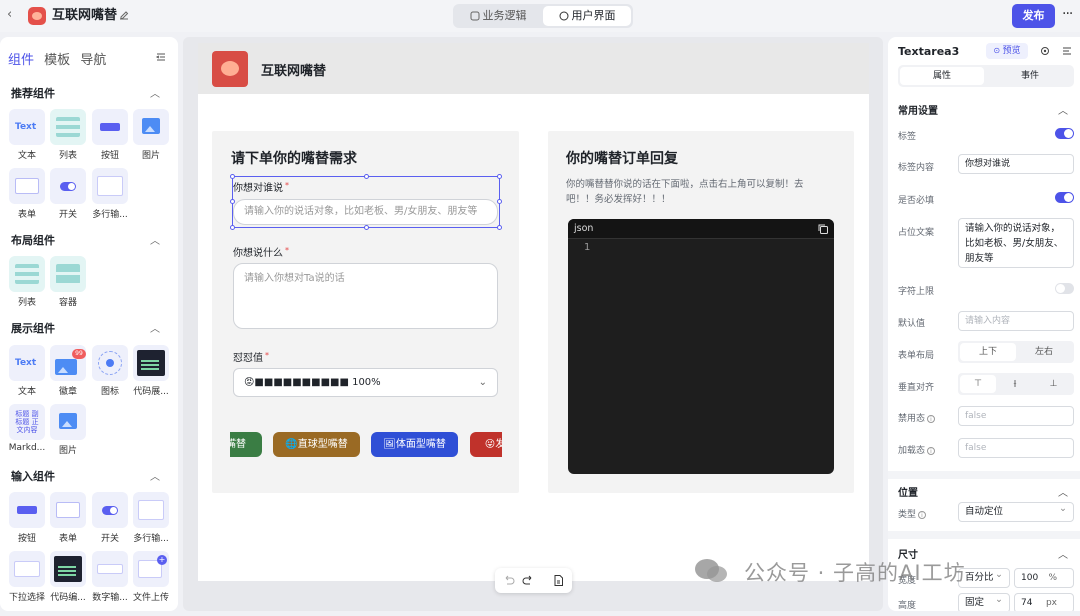 The width and height of the screenshot is (1080, 616). I want to click on tab-templates: 模板, so click(57, 60).